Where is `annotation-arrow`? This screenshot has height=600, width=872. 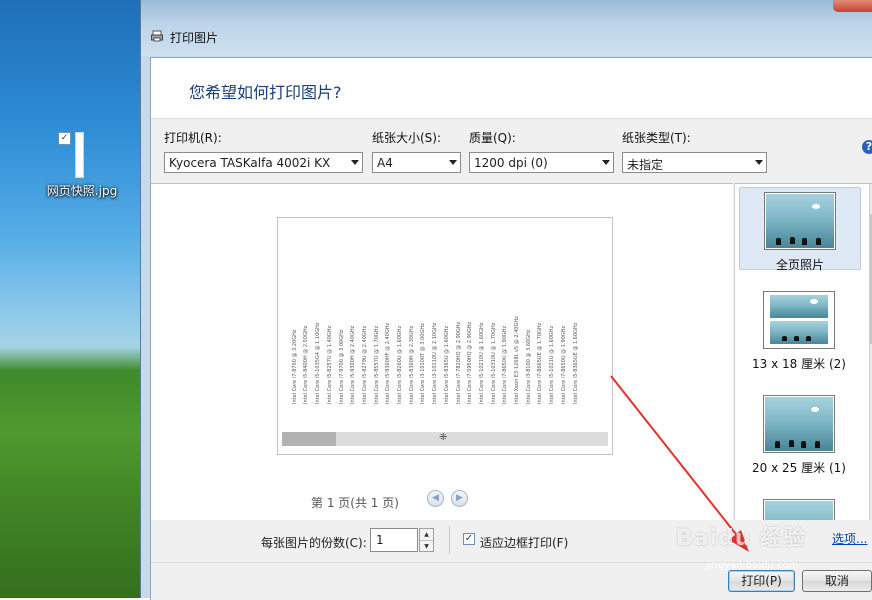
annotation-arrow is located at coordinates (679, 463).